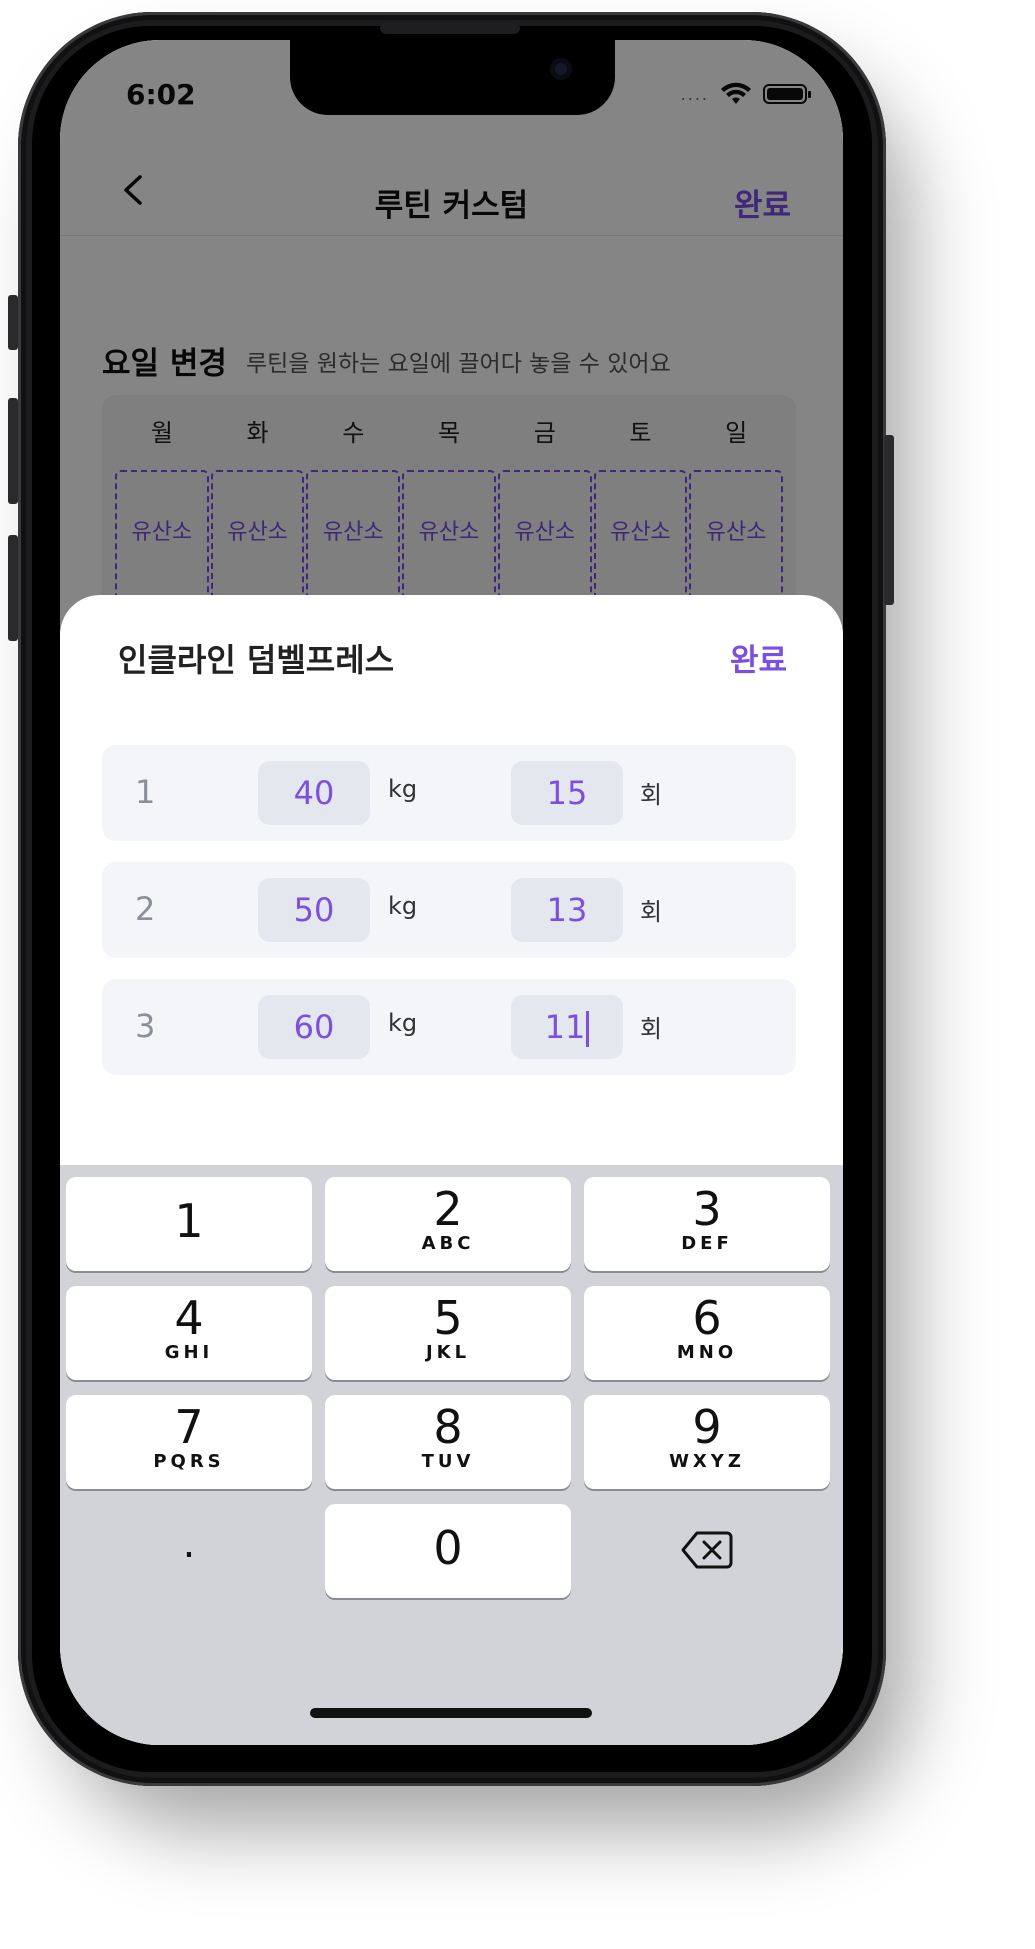  I want to click on key-digit: 0, so click(448, 1548).